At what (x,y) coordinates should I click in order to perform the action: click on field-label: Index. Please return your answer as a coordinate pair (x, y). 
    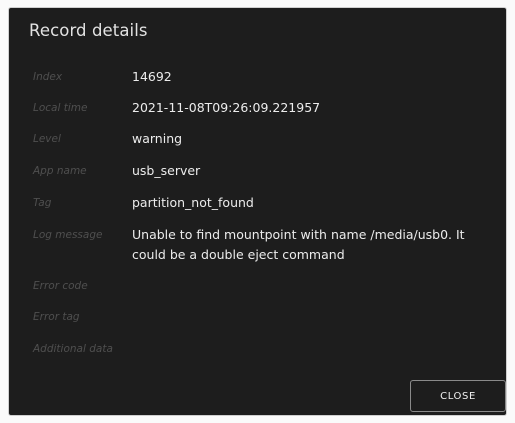
    Looking at the image, I should click on (48, 77).